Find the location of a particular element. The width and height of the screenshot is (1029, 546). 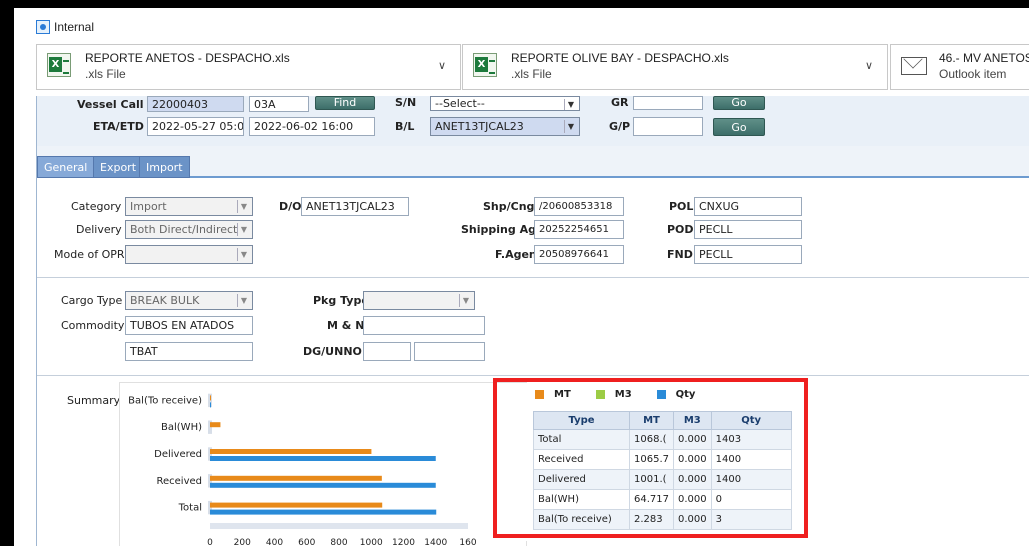

fnd-label: FND is located at coordinates (680, 254).